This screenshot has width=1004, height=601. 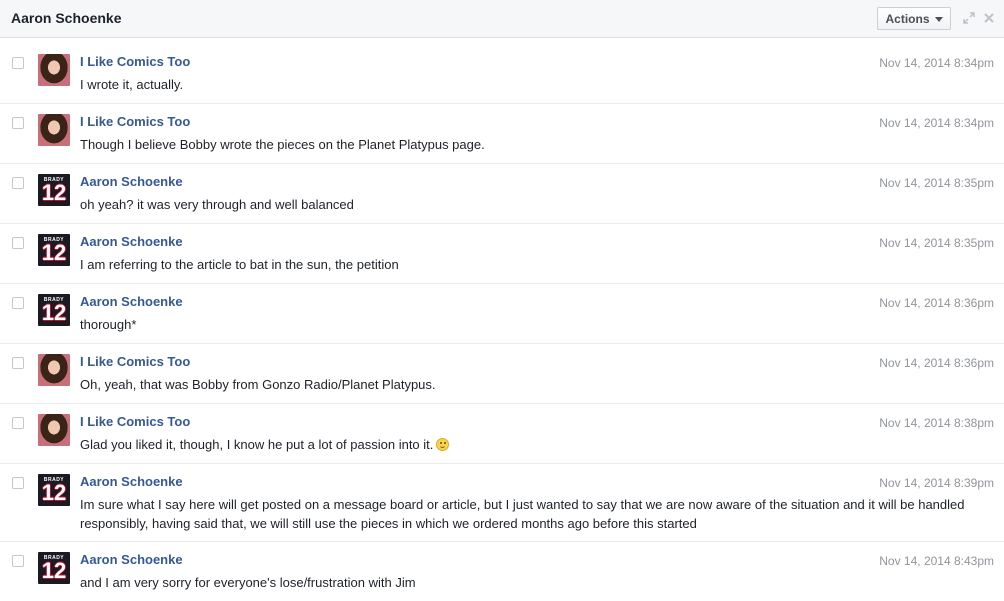 I want to click on message-text-content: I wrote it, actually., so click(x=132, y=84).